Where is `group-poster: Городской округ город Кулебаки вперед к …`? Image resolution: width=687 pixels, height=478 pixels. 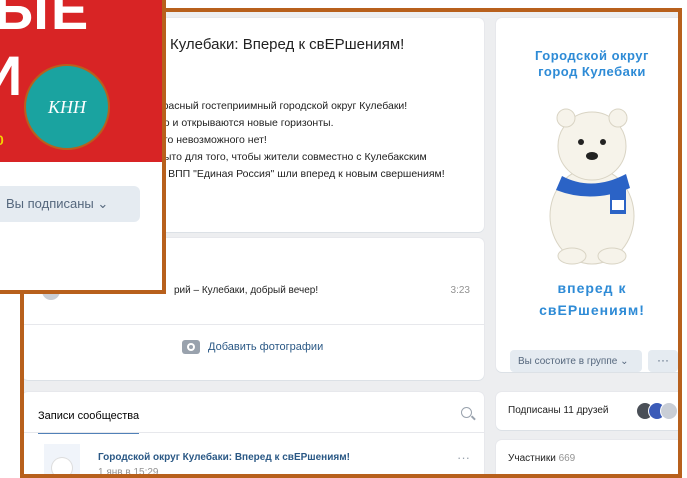
group-poster: Городской округ город Кулебаки вперед к … is located at coordinates (592, 188).